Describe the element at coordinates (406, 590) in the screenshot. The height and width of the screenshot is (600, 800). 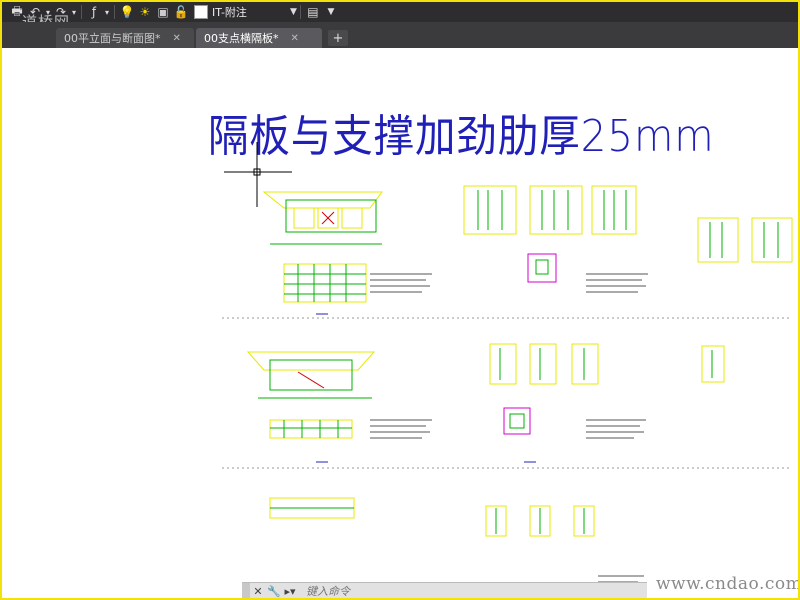
I see `command-input` at that location.